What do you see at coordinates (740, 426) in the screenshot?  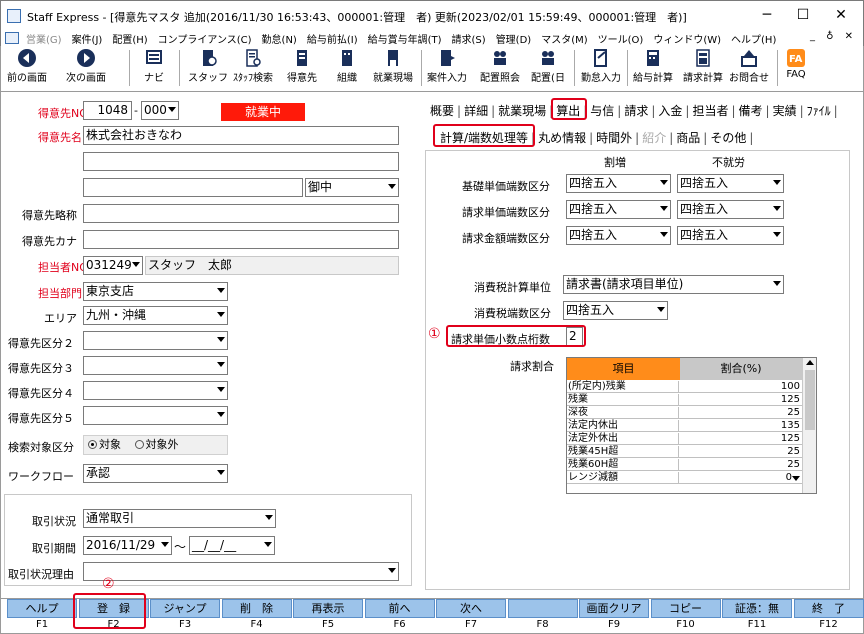 I see `grid-cell-ratio: 135` at bounding box center [740, 426].